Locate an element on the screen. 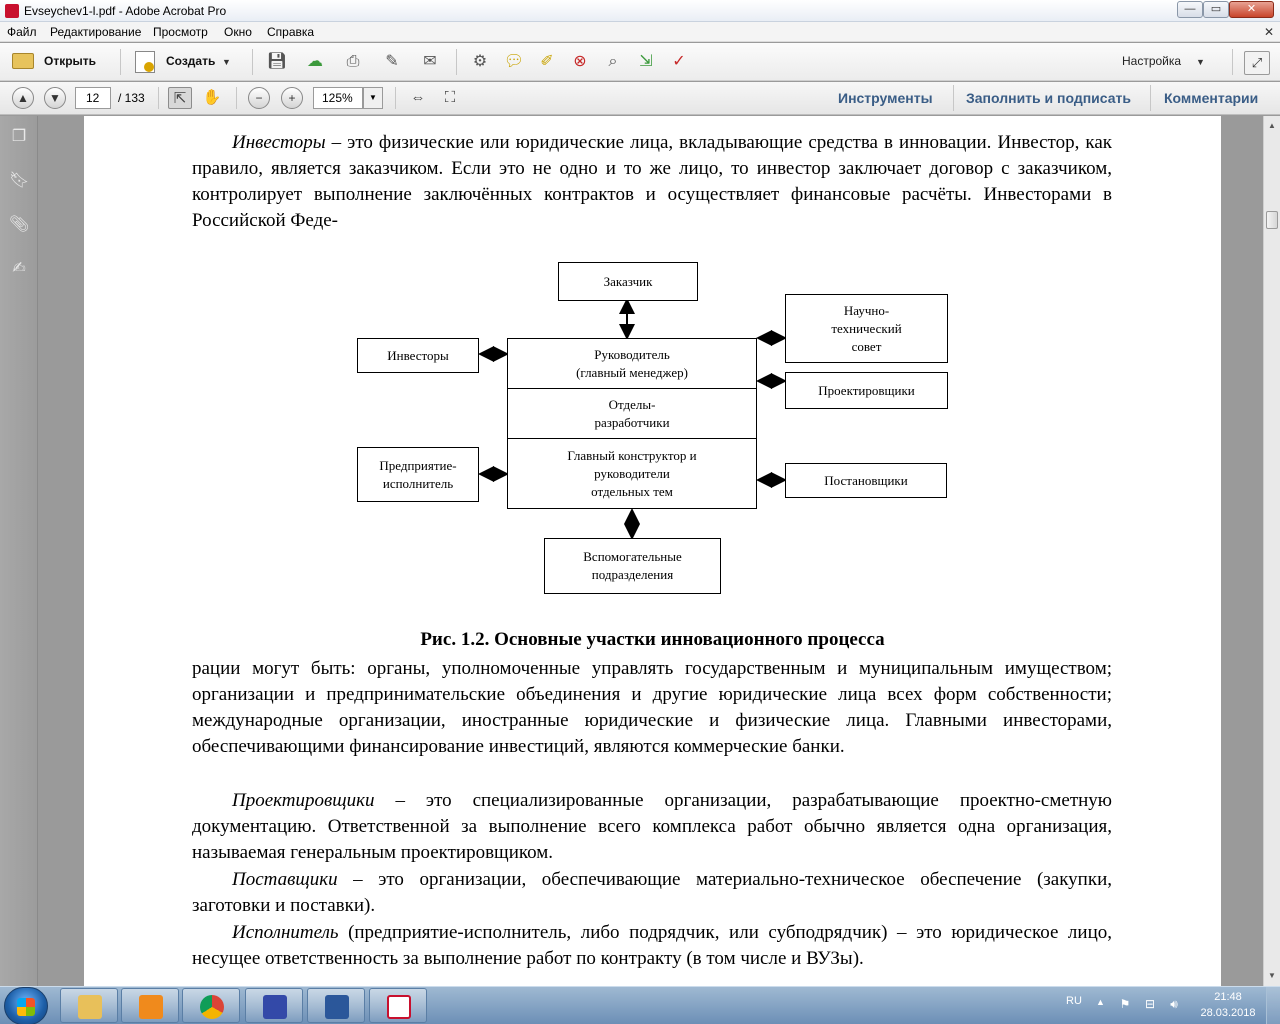 The height and width of the screenshot is (1024, 1280). create-button: Создать is located at coordinates (190, 61).